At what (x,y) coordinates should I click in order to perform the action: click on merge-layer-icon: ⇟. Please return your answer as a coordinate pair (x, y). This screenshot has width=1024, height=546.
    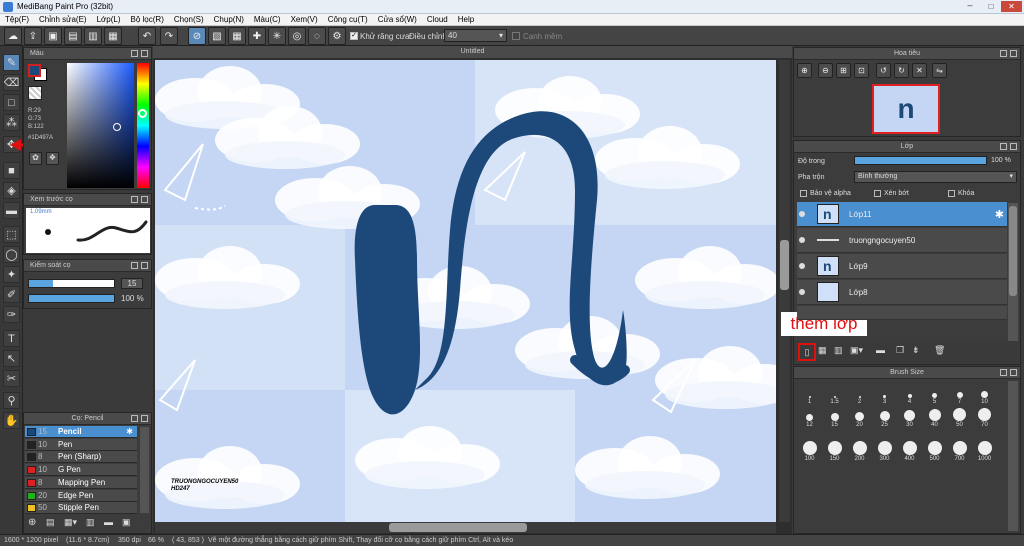
    Looking at the image, I should click on (919, 352).